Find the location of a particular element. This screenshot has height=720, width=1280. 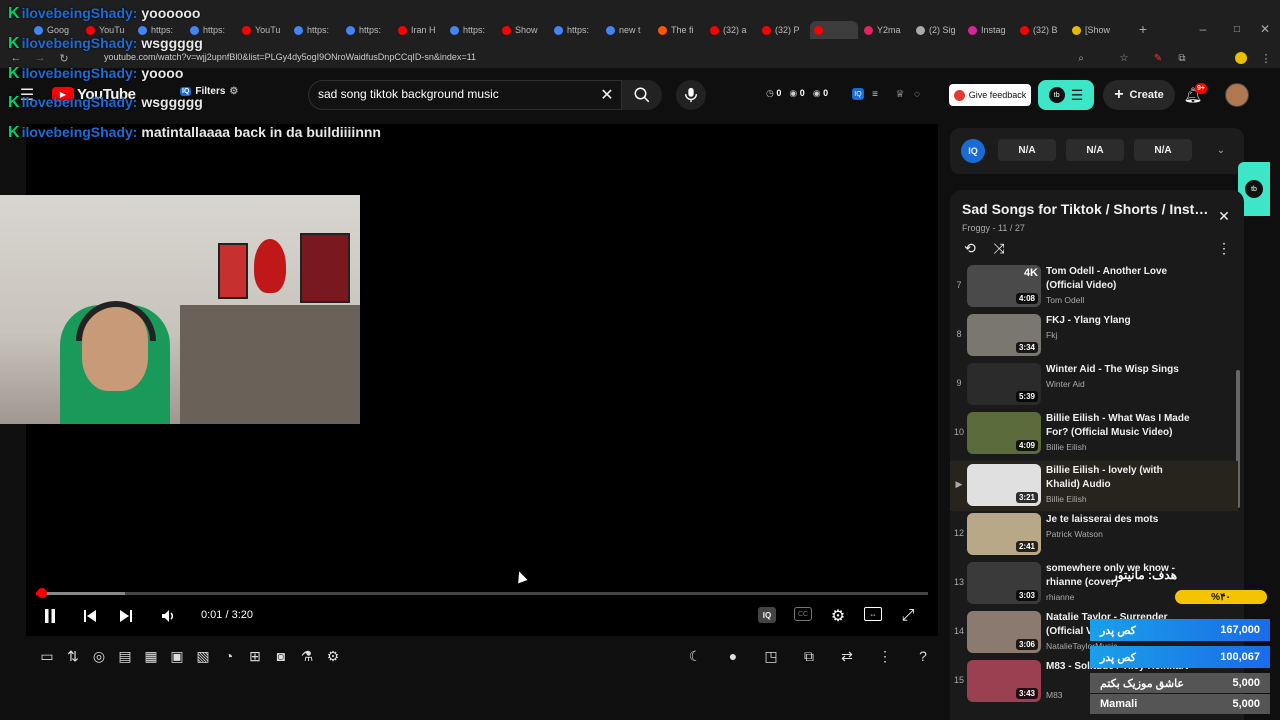

sort-arrows-icon: ⇅ is located at coordinates (73, 656).